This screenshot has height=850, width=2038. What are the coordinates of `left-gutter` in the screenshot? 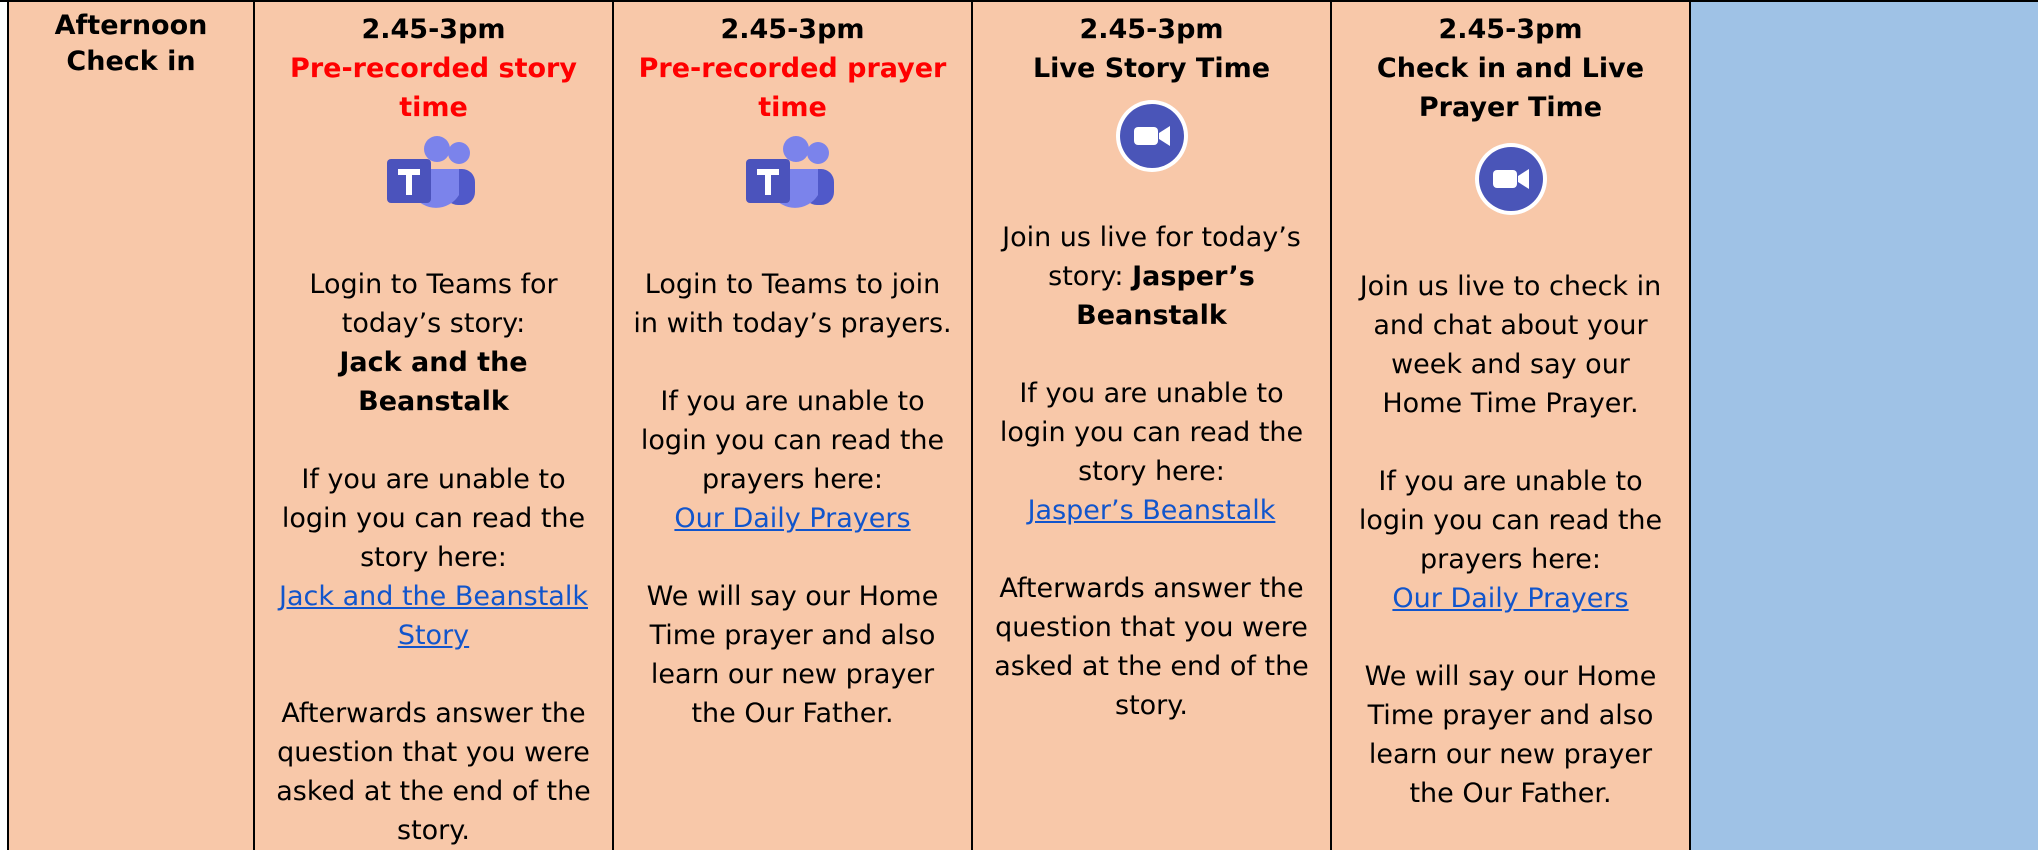 It's located at (4, 426).